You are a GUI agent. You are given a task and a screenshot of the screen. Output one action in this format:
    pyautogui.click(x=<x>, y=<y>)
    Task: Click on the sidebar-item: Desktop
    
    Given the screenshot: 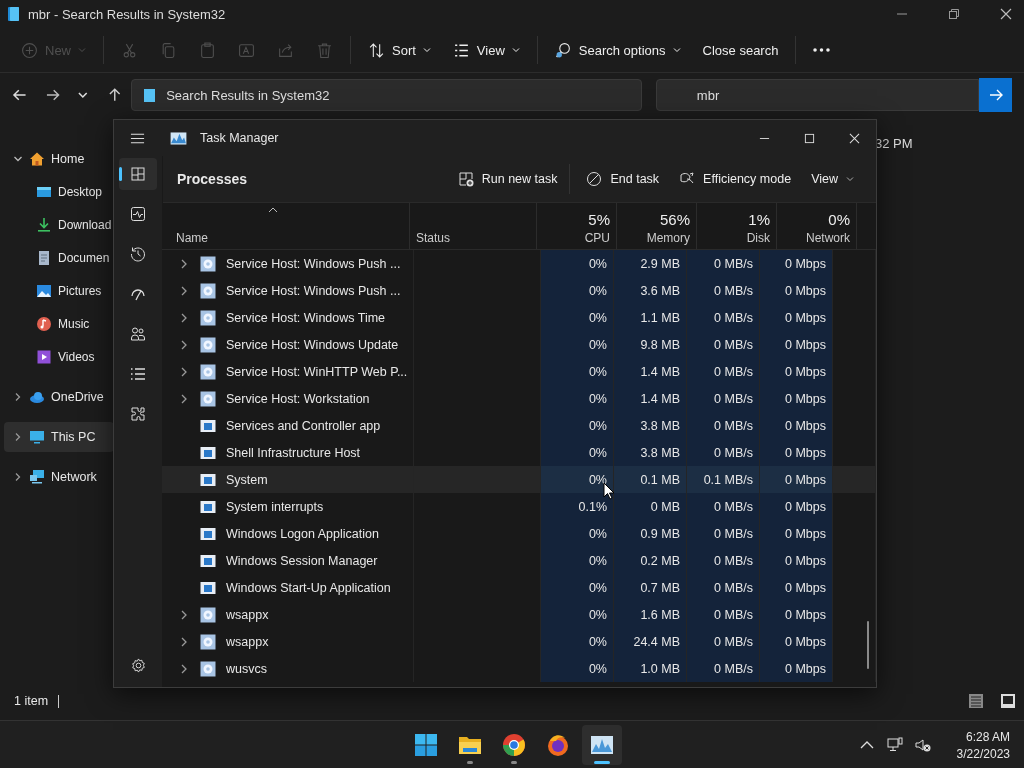 What is the action you would take?
    pyautogui.click(x=59, y=192)
    